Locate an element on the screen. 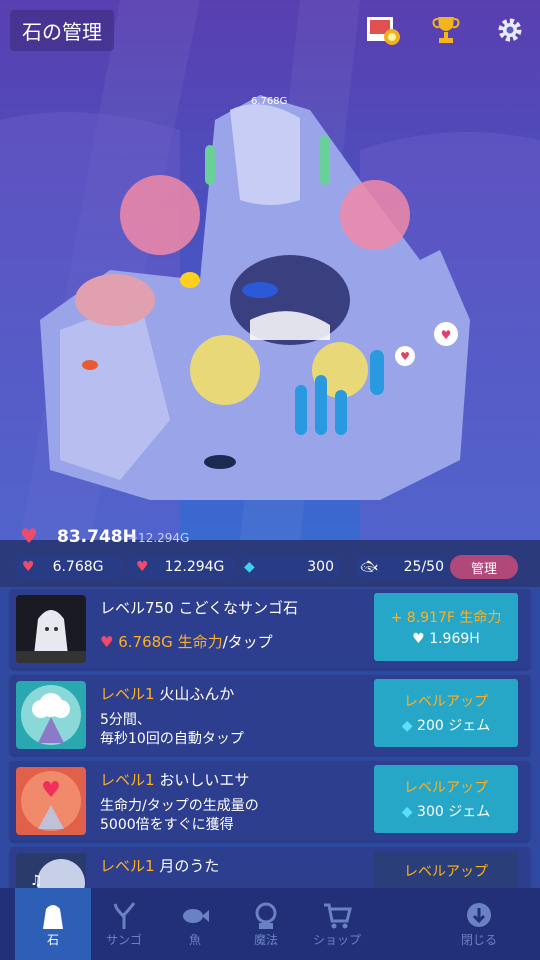 This screenshot has width=540, height=960. gems-stat: ◆ 300 is located at coordinates (291, 567).